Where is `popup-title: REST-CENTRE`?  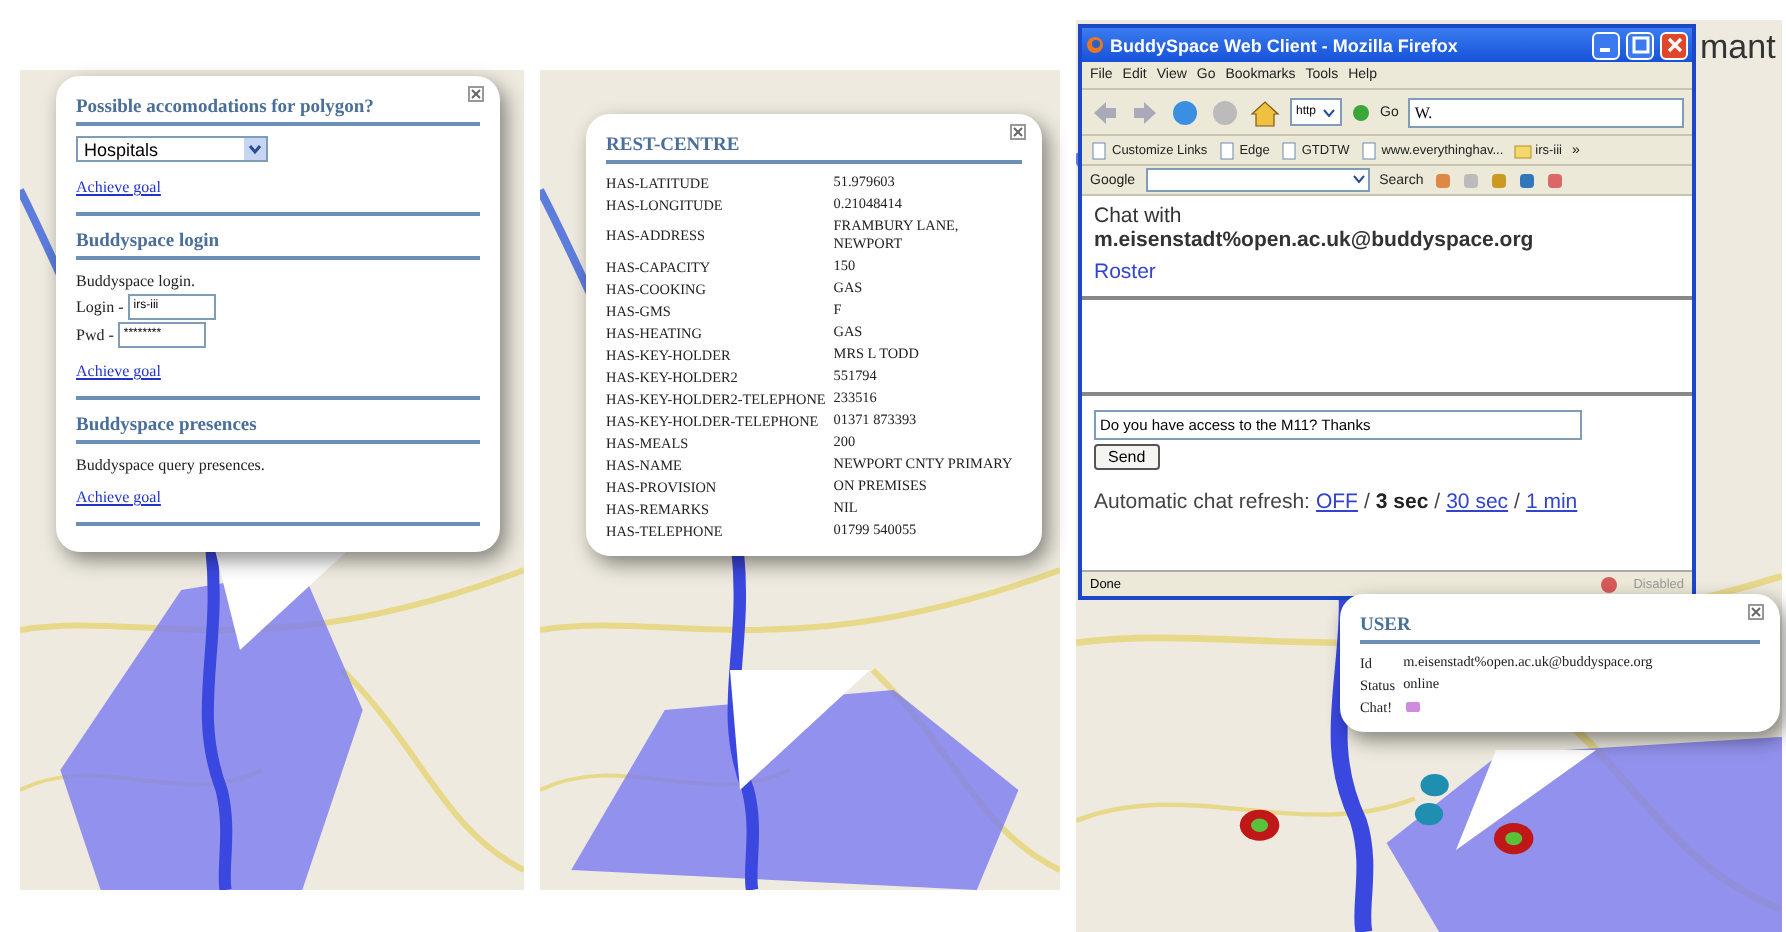
popup-title: REST-CENTRE is located at coordinates (814, 147).